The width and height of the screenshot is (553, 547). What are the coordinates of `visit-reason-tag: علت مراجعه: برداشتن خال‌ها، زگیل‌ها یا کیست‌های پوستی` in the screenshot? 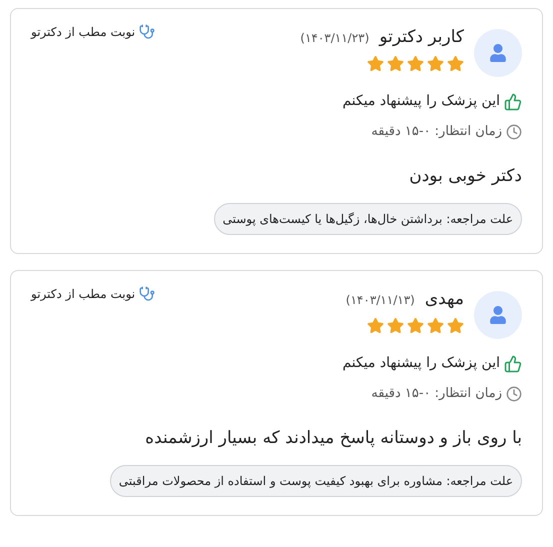 It's located at (368, 219).